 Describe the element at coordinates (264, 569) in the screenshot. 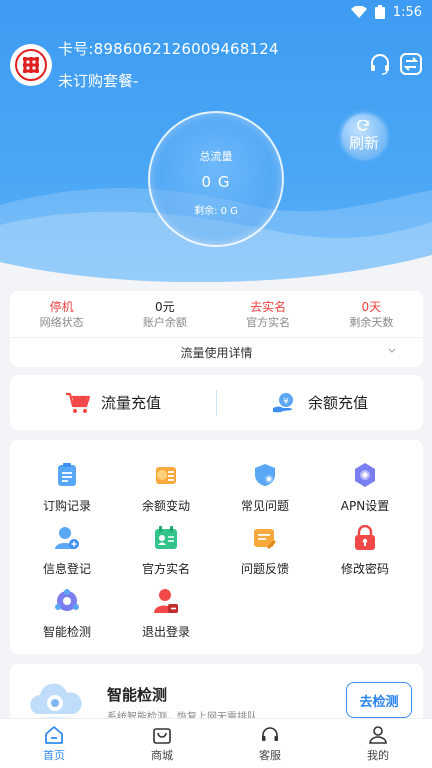

I see `grid-item-label: 问题反馈` at that location.